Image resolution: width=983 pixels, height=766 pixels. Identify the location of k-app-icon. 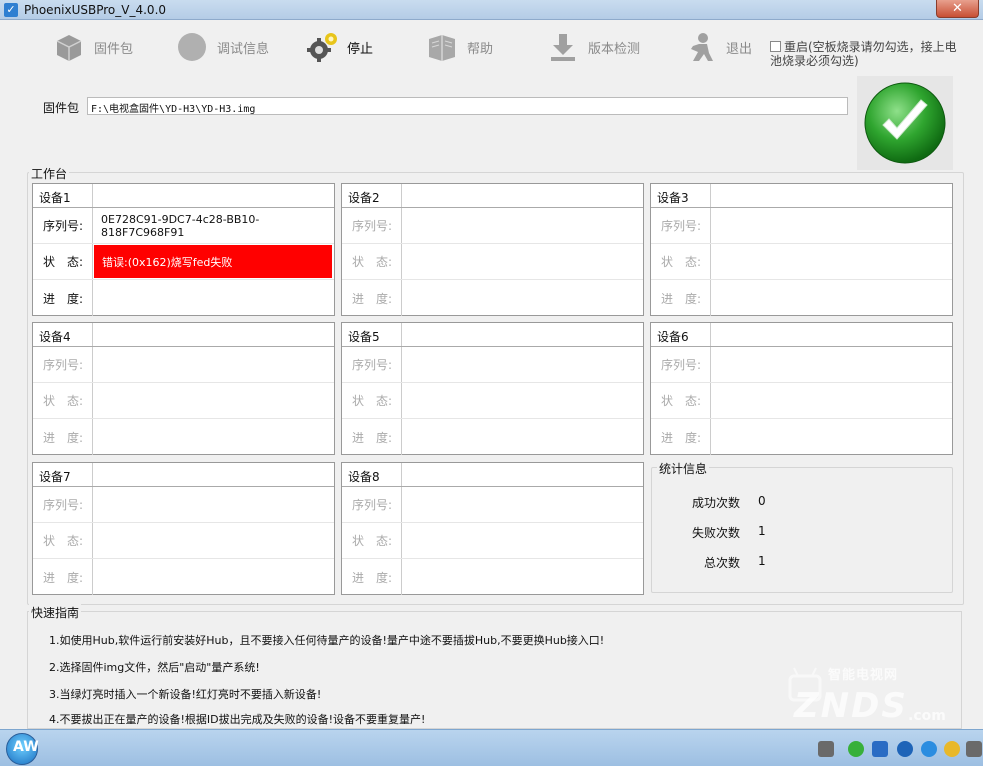
(905, 749).